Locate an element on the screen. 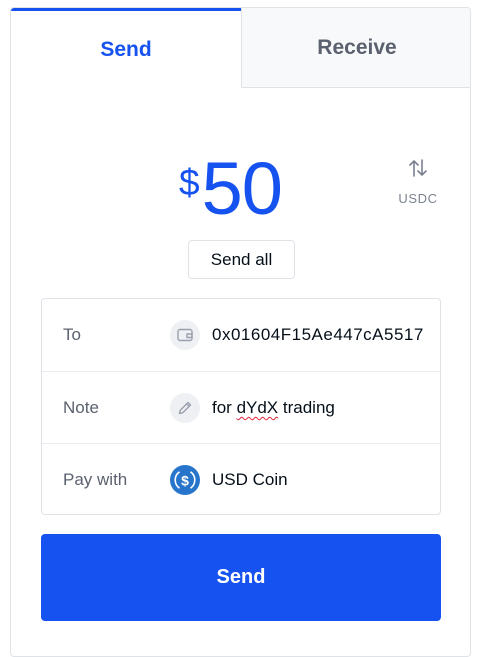 The image size is (483, 657). send-all-button: Send all is located at coordinates (241, 259).